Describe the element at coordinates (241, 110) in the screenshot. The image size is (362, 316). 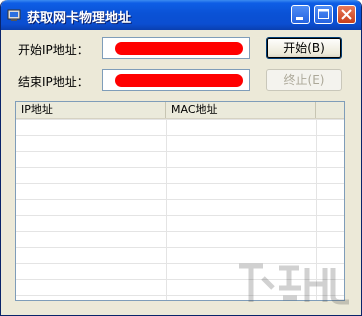
I see `column-header-mac: MAC地址` at that location.